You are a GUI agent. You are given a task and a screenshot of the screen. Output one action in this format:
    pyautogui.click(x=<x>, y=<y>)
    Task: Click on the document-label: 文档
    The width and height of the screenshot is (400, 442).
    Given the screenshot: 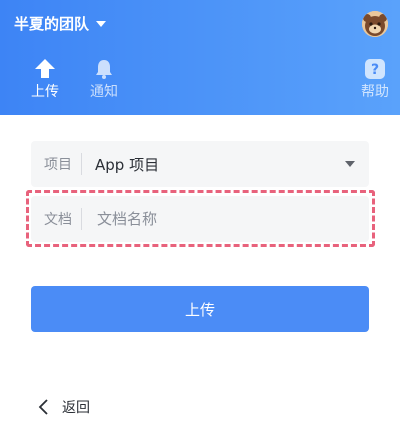 What is the action you would take?
    pyautogui.click(x=58, y=220)
    